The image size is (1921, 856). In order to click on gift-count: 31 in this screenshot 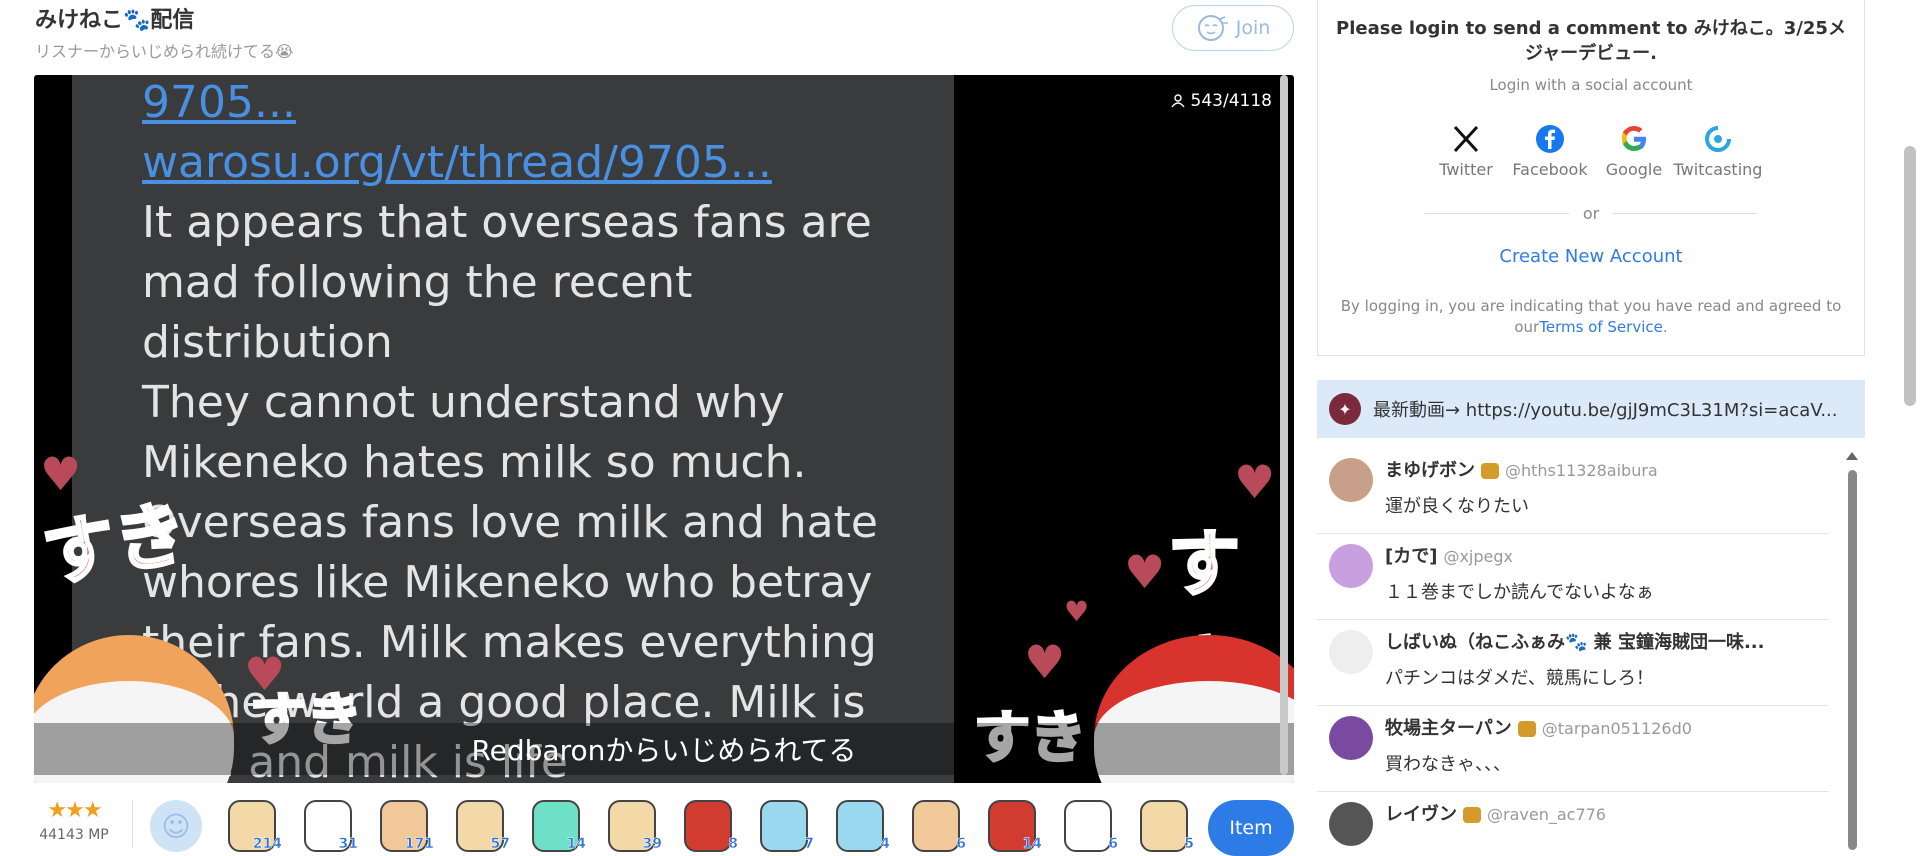, I will do `click(348, 844)`.